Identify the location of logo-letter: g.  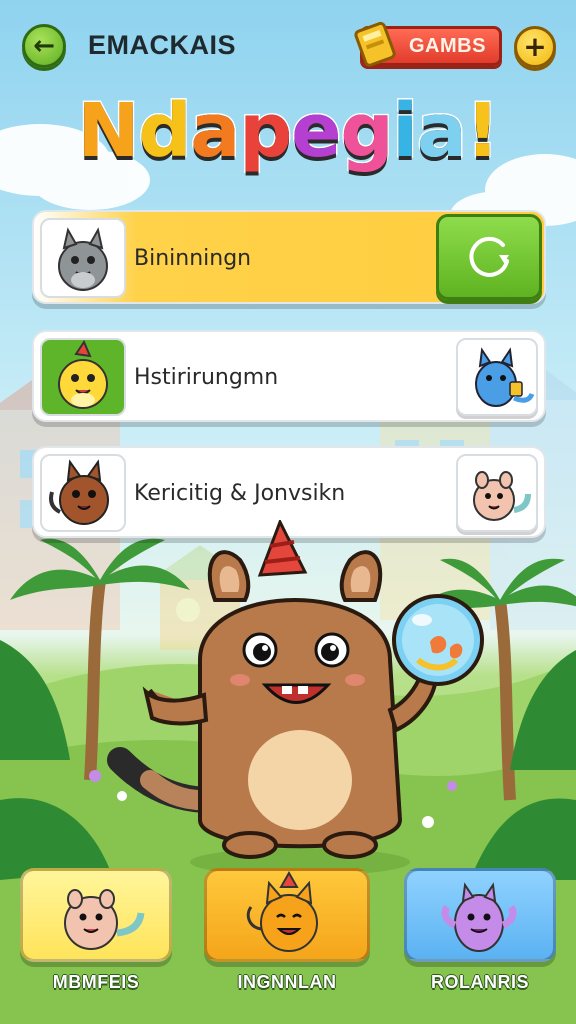
(367, 131).